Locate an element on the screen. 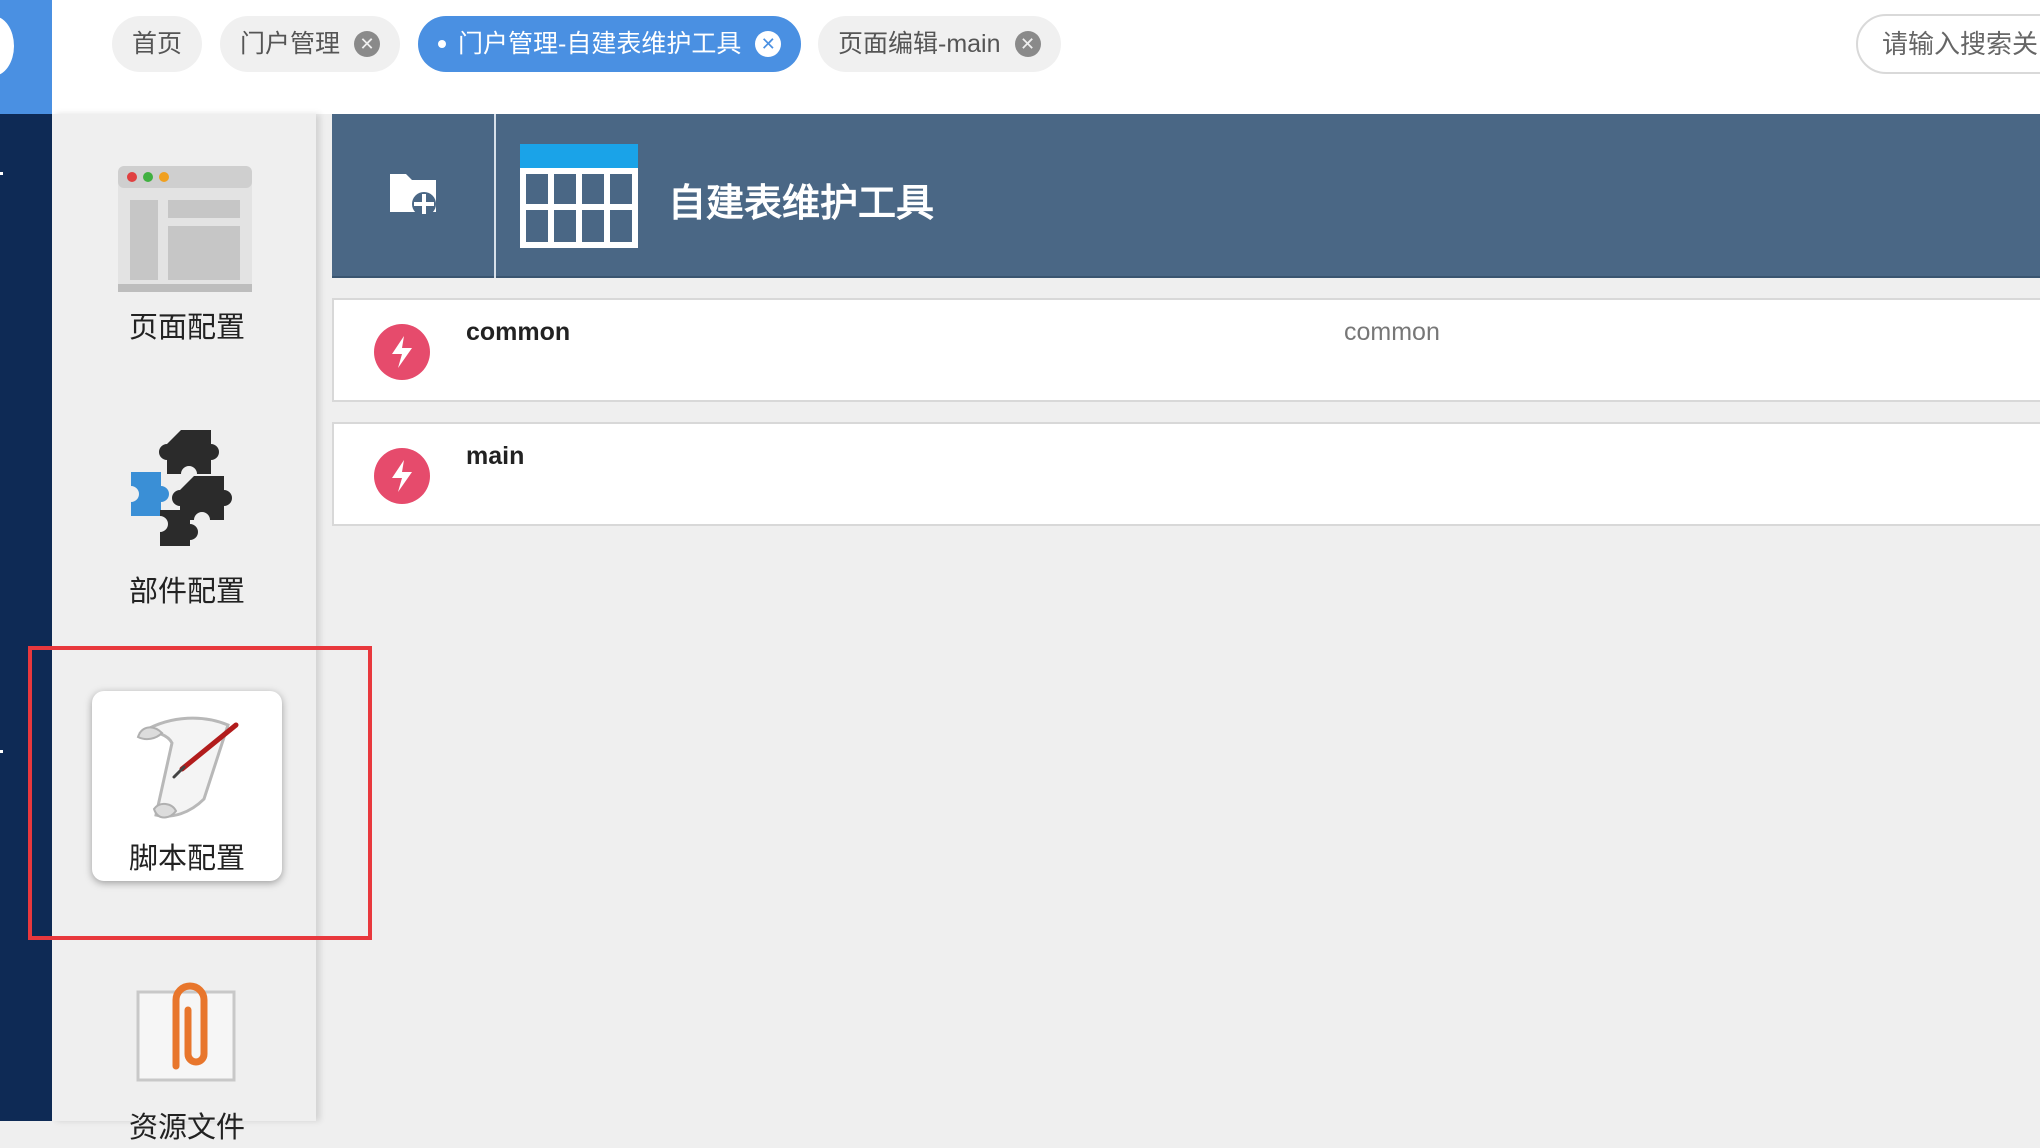 This screenshot has height=1148, width=2040. search-input is located at coordinates (1948, 44).